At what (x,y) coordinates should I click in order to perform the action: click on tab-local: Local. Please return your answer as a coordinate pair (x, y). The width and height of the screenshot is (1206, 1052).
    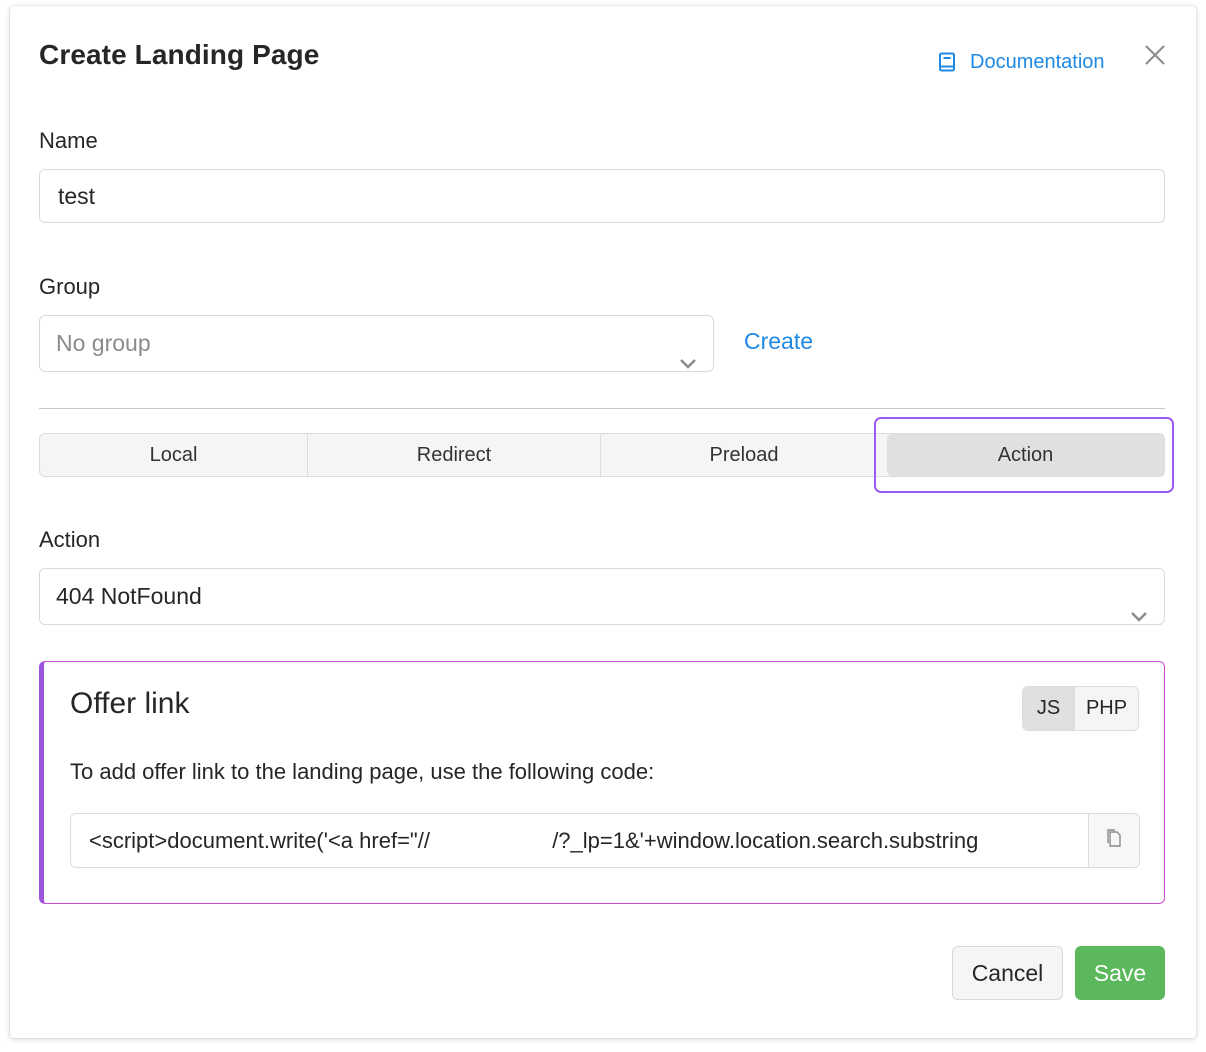
    Looking at the image, I should click on (173, 455).